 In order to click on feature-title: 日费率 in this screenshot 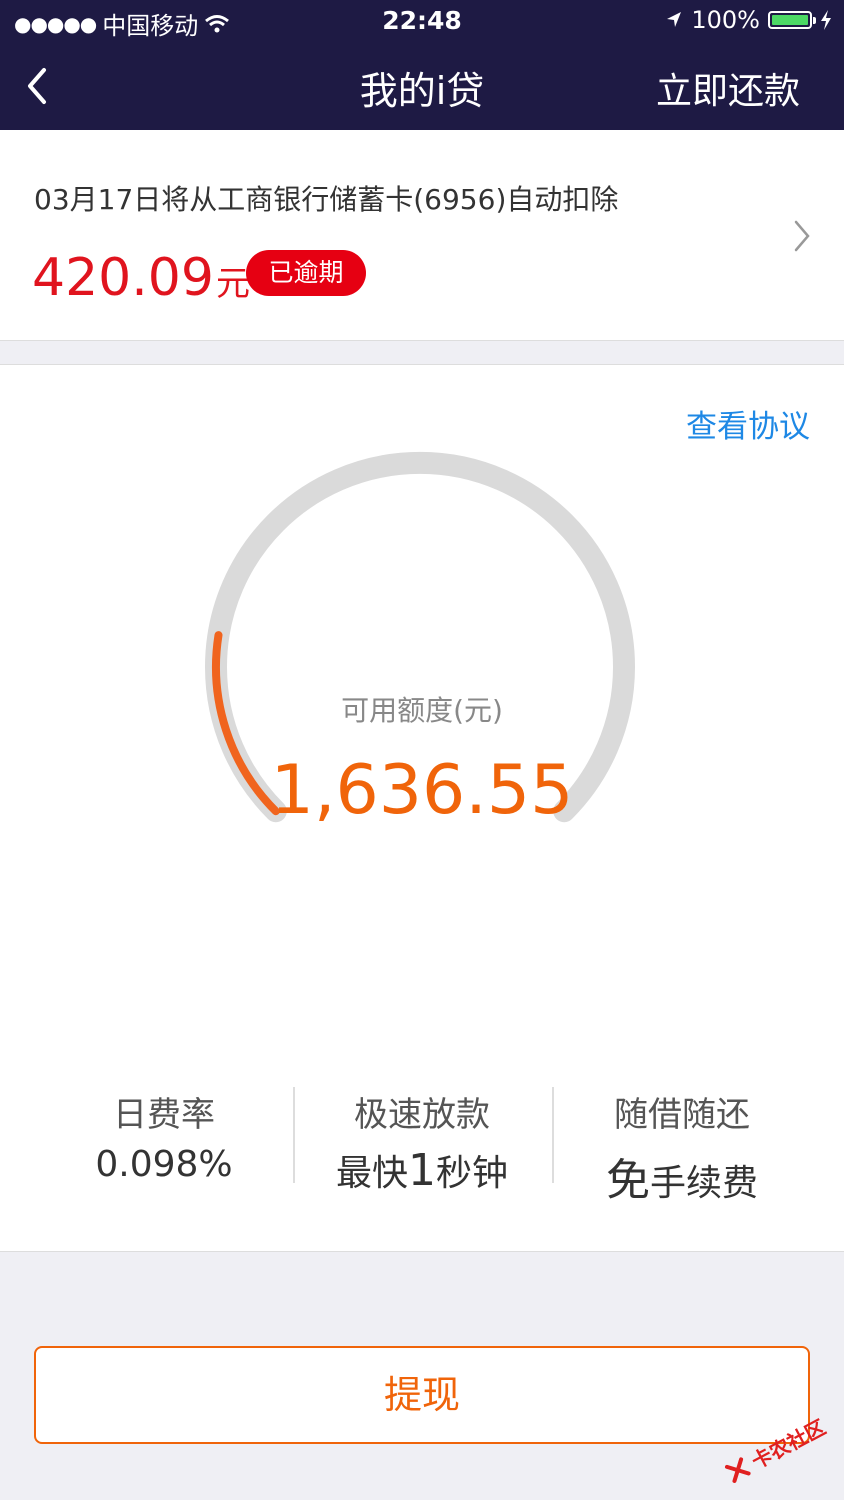, I will do `click(164, 1115)`.